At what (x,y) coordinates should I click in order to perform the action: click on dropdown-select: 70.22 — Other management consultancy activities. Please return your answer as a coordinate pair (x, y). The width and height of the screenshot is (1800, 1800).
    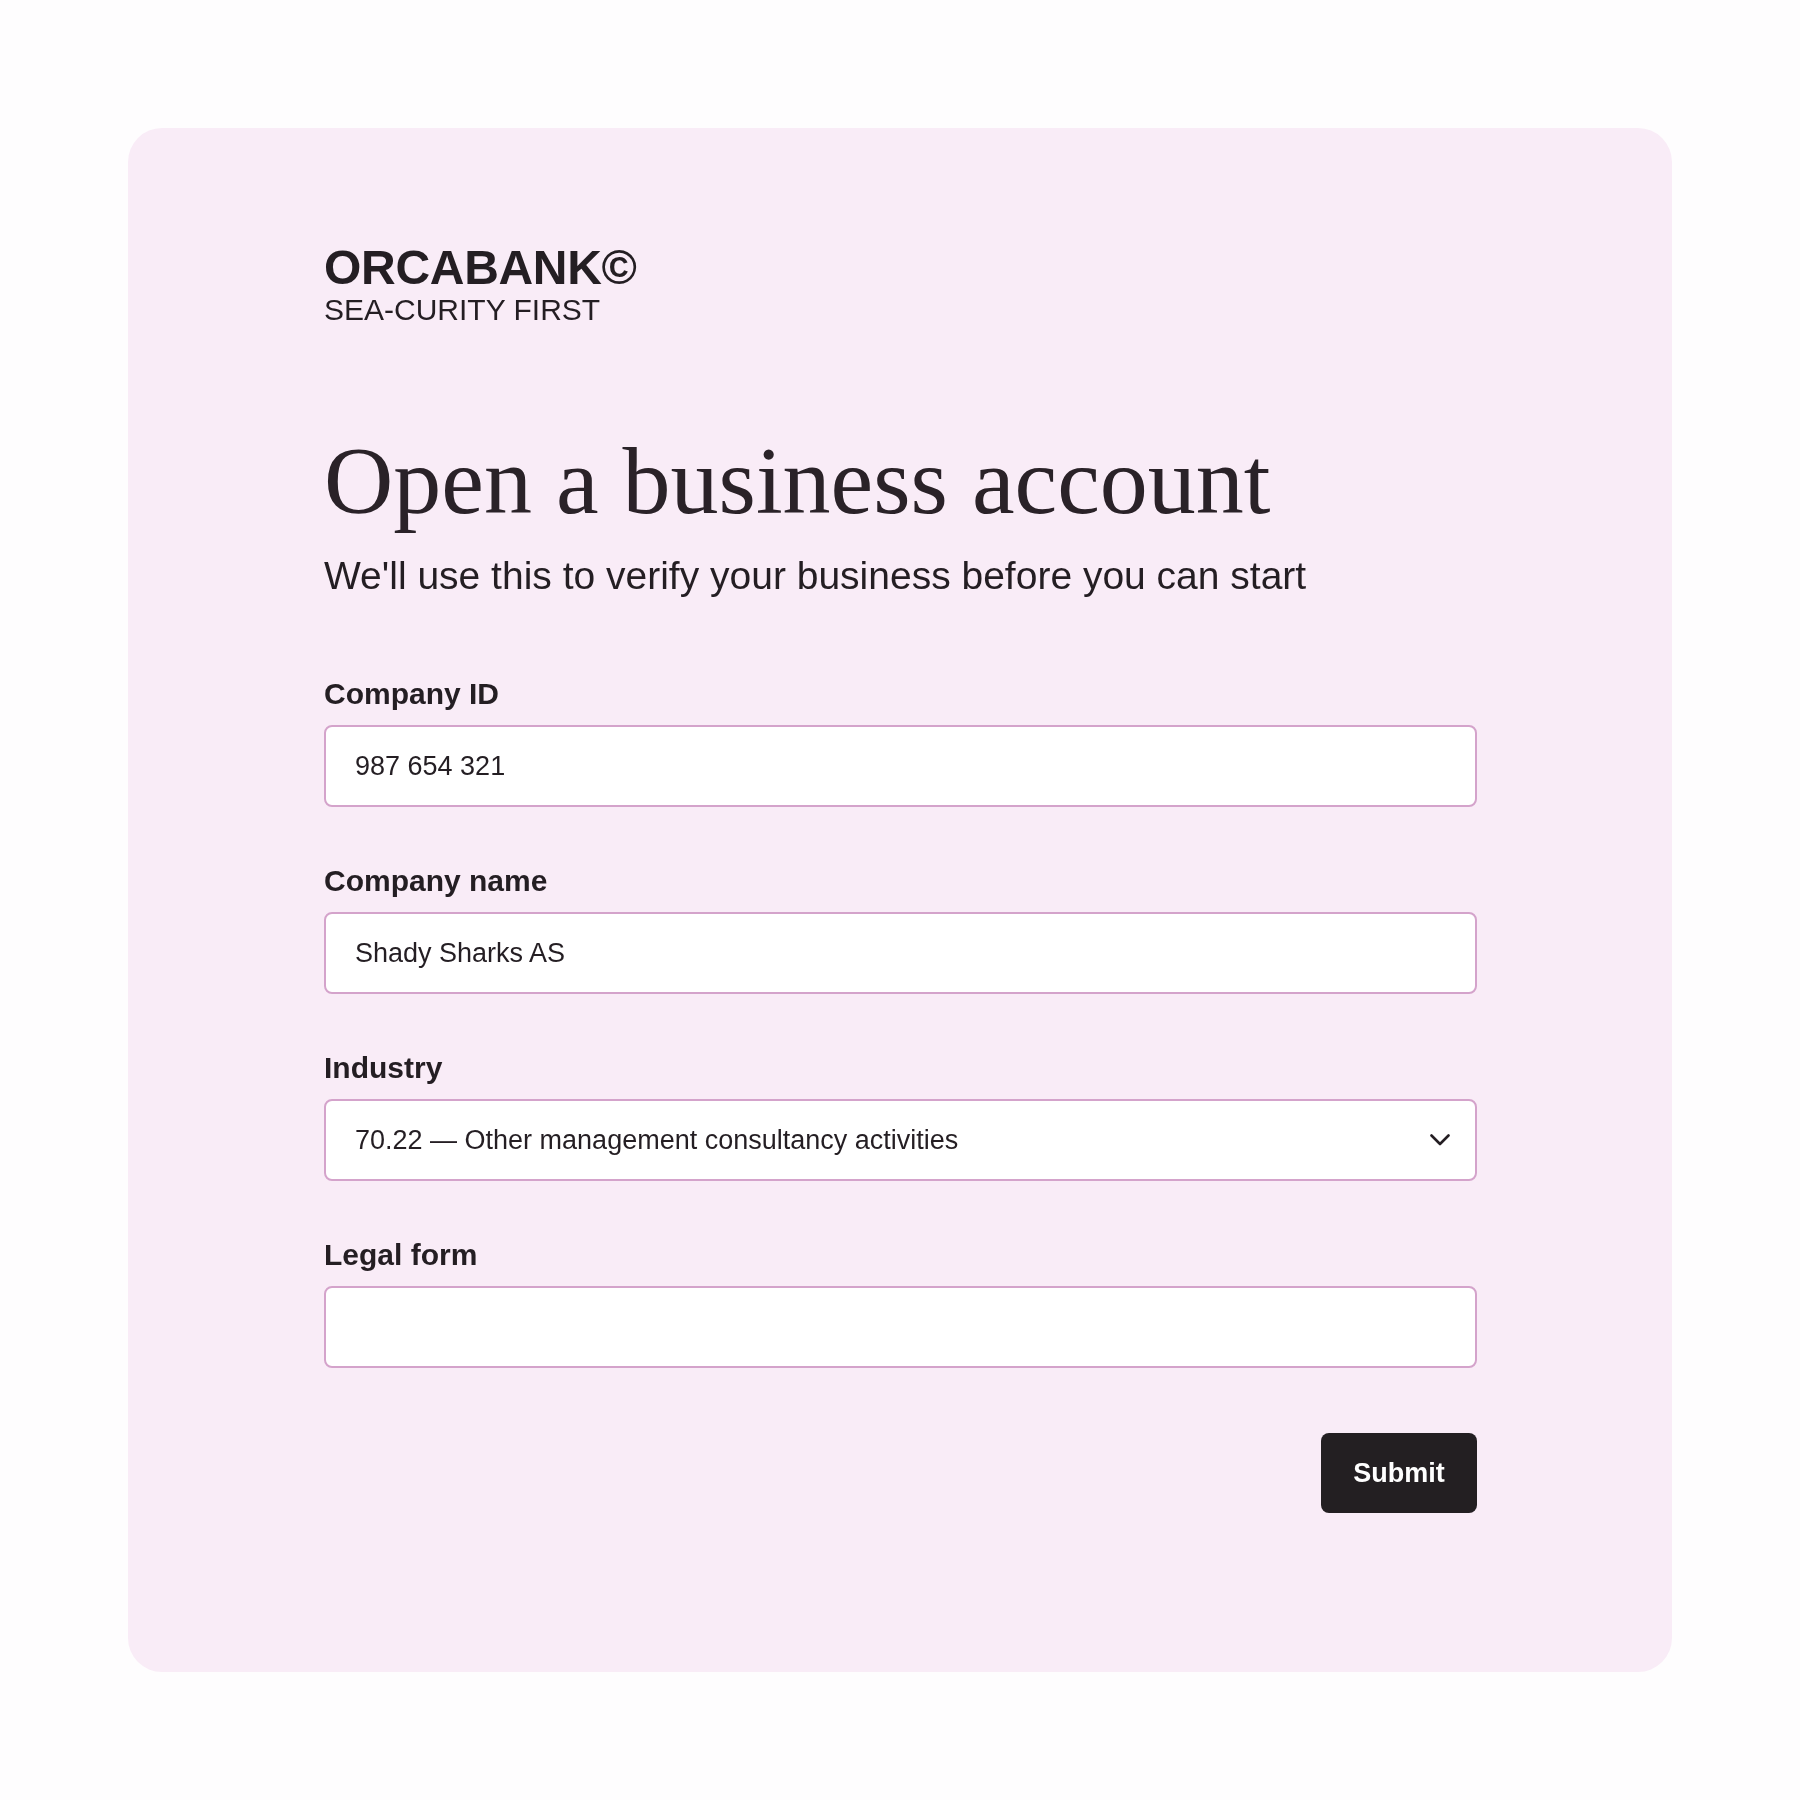
    Looking at the image, I should click on (900, 1140).